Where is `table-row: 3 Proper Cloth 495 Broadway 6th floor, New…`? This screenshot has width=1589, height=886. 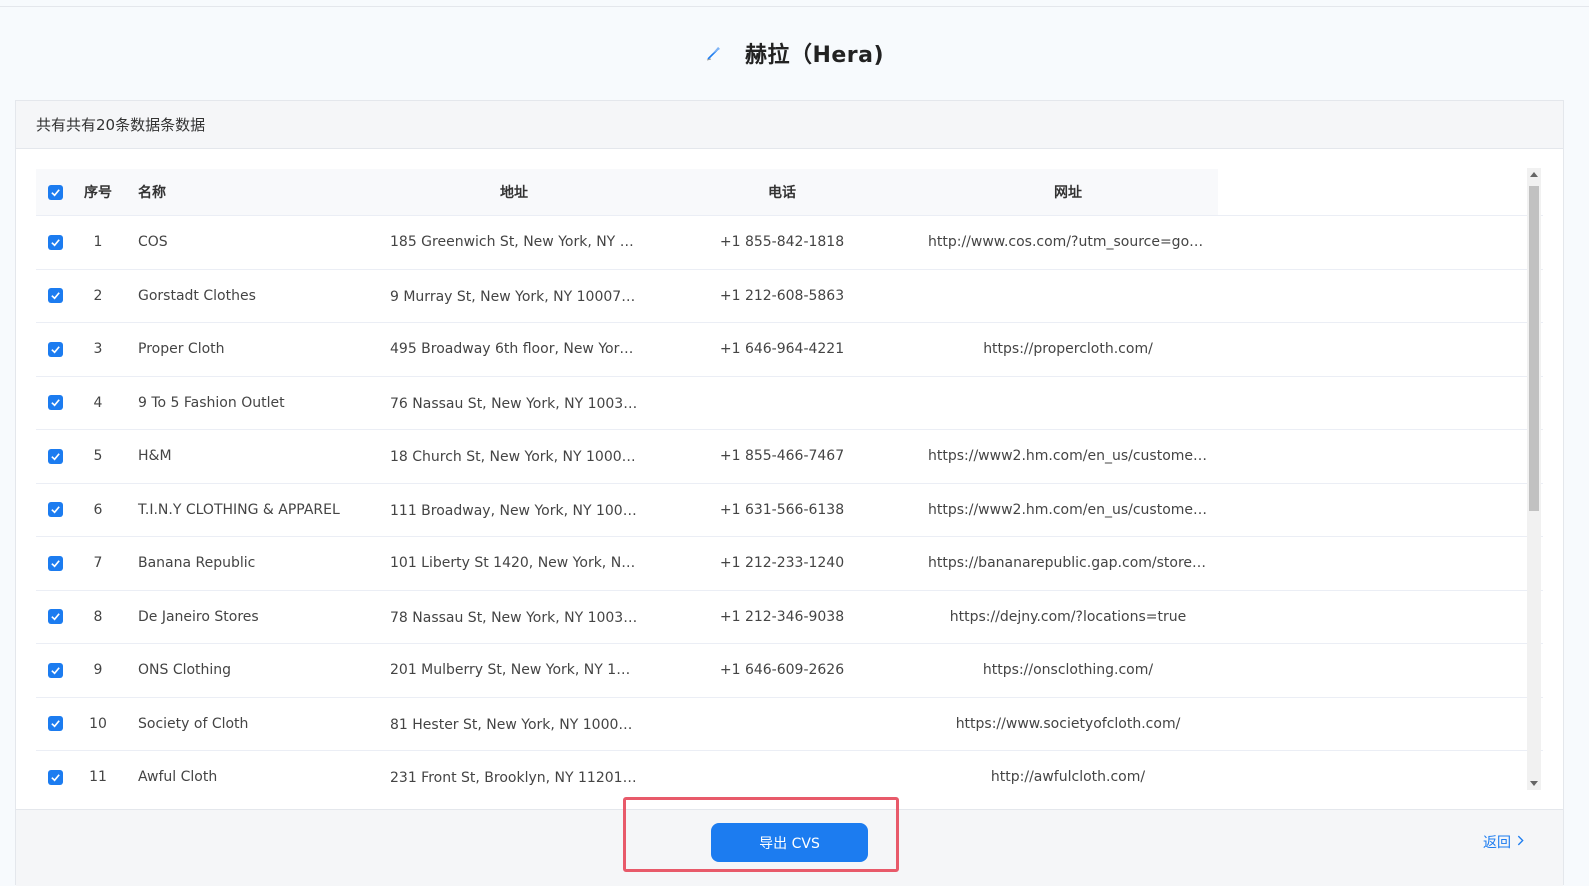 table-row: 3 Proper Cloth 495 Broadway 6th floor, New… is located at coordinates (789, 350).